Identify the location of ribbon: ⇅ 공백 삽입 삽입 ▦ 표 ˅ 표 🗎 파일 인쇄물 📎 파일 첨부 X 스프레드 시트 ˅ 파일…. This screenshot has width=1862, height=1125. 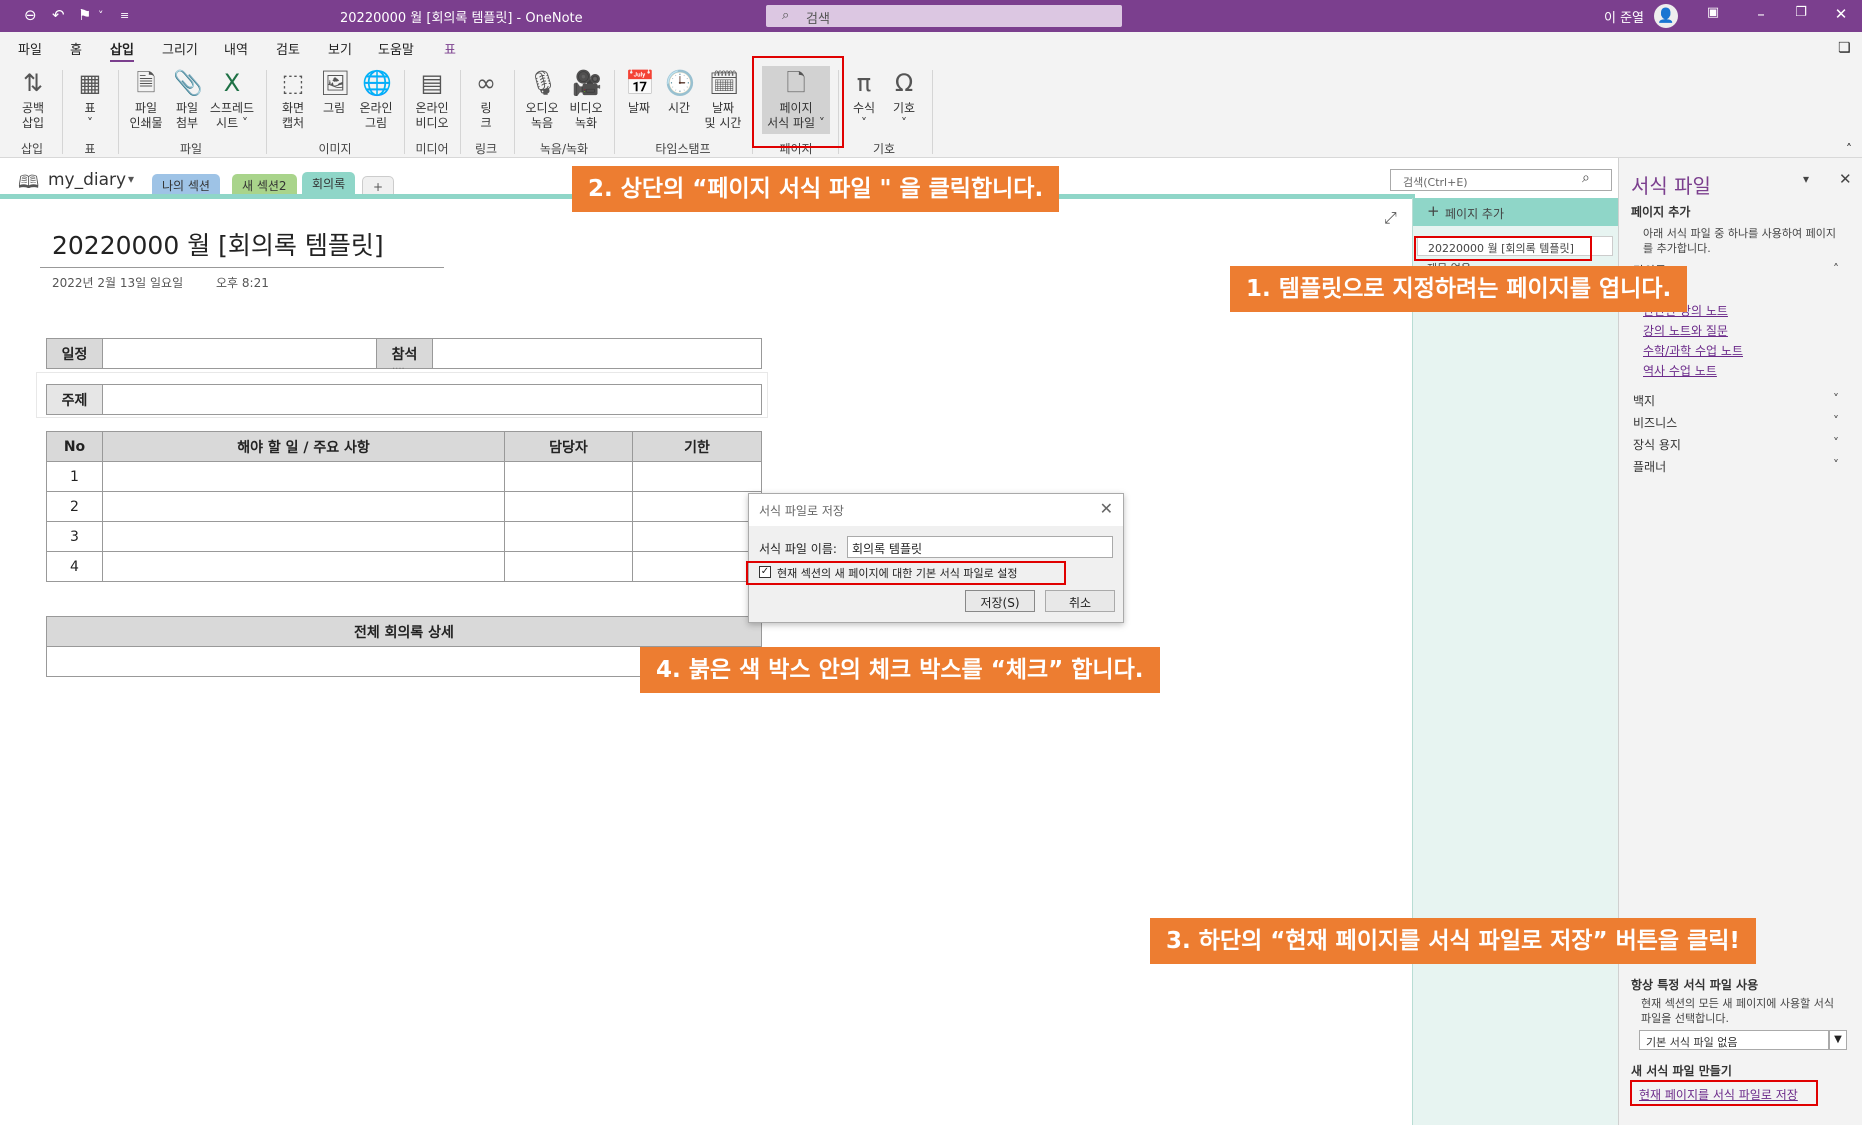
(931, 110).